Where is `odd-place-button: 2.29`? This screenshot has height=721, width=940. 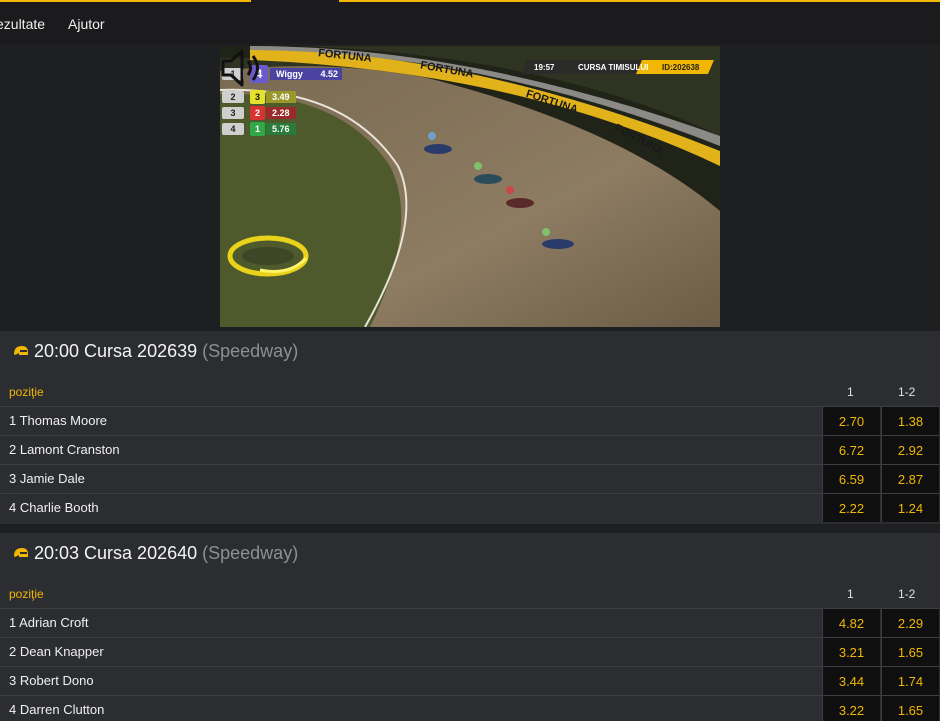 odd-place-button: 2.29 is located at coordinates (910, 623).